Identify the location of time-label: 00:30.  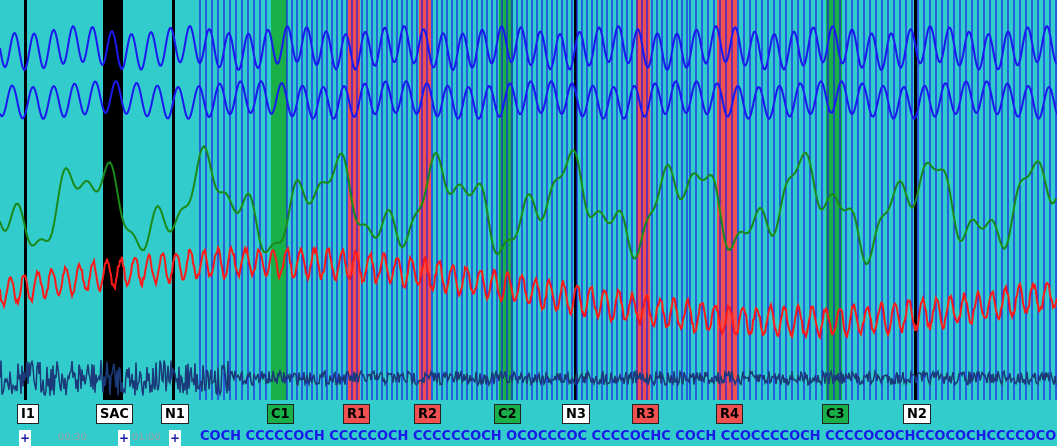
(72, 437).